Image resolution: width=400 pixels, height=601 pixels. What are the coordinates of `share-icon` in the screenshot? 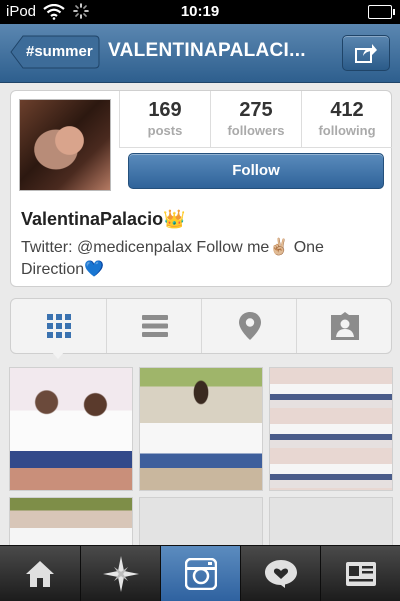 It's located at (366, 53).